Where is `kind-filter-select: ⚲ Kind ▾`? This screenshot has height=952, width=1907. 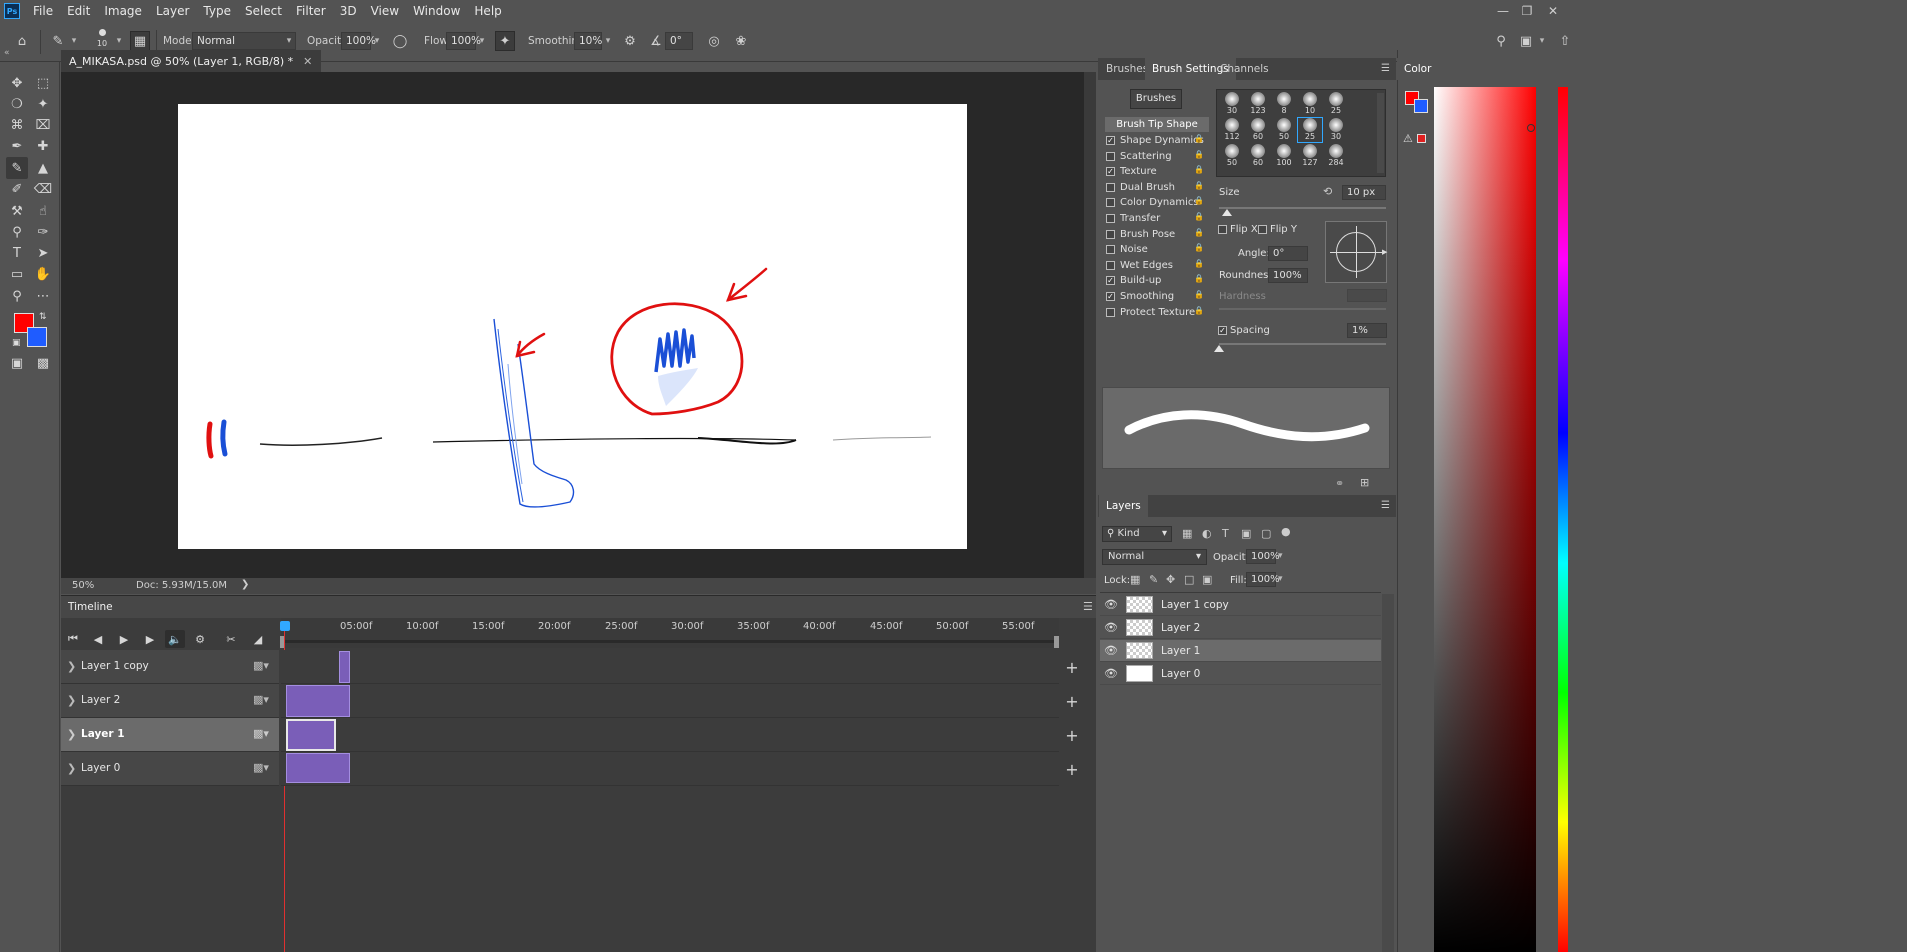 kind-filter-select: ⚲ Kind ▾ is located at coordinates (1137, 534).